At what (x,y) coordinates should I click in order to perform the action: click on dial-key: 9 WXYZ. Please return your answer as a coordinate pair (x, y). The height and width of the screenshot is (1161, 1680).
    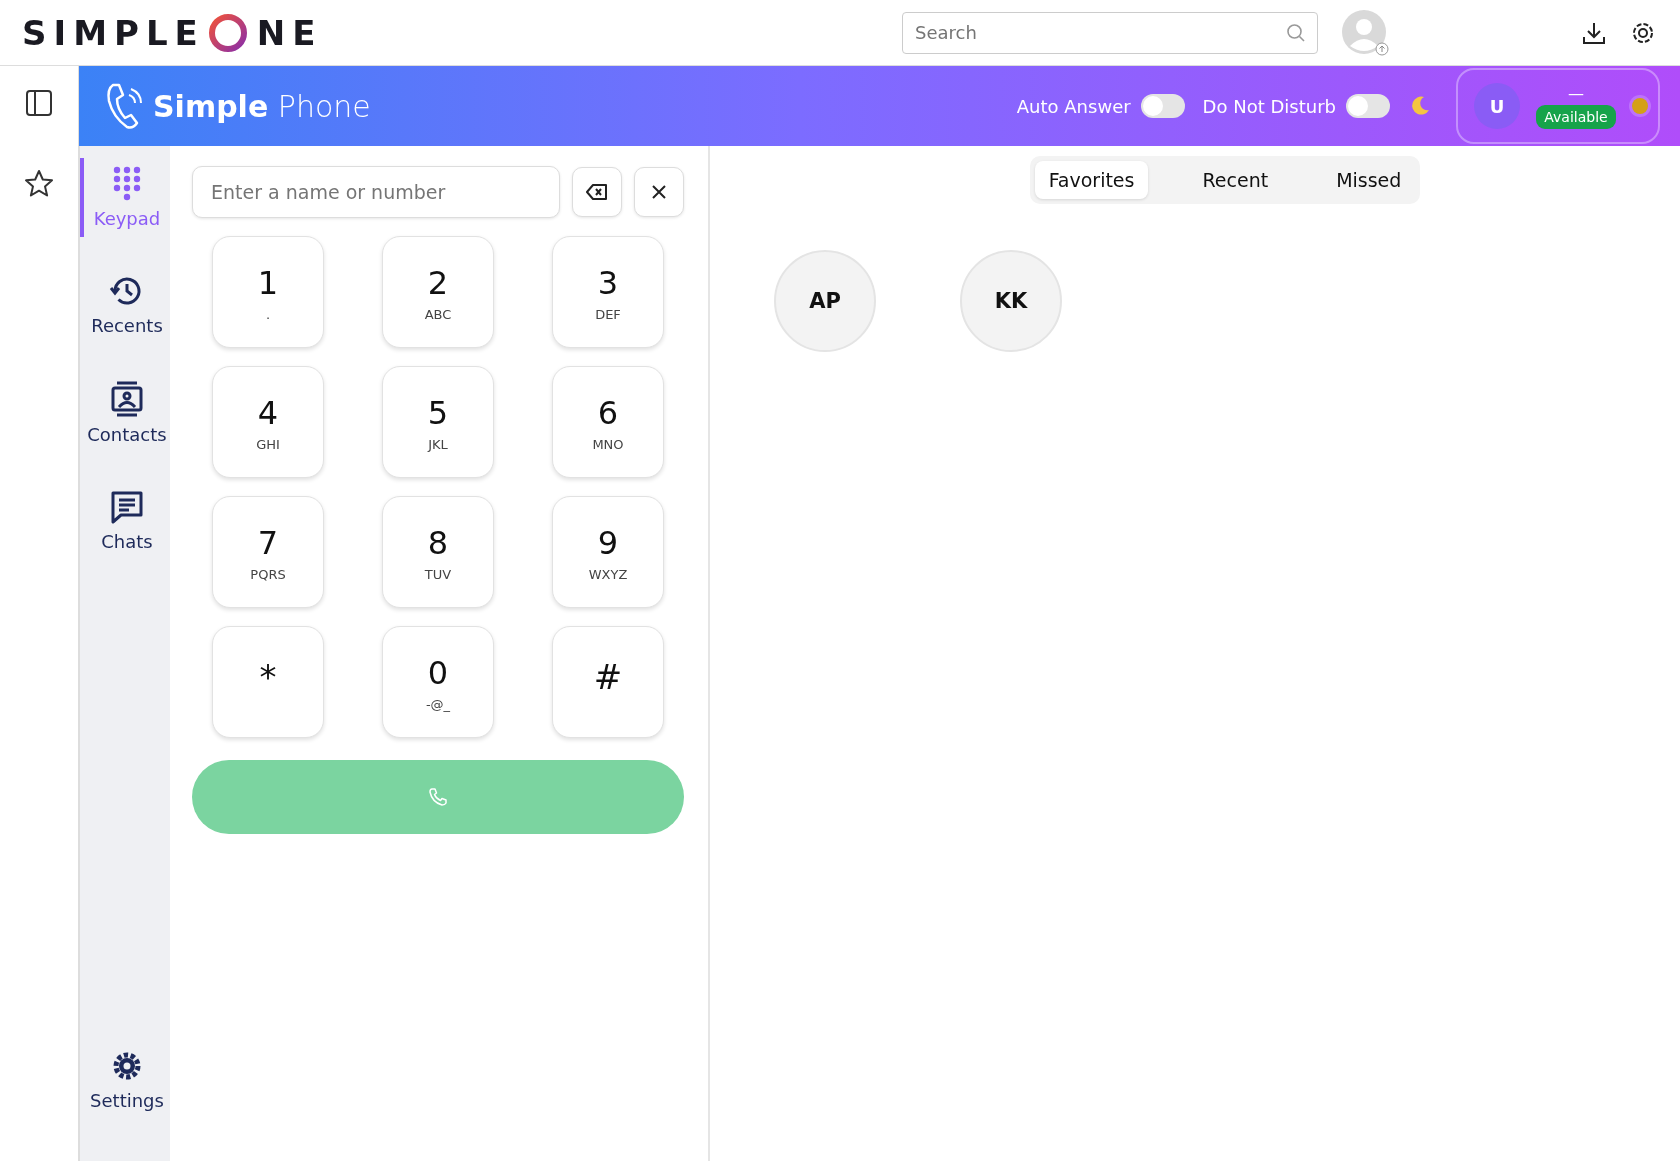
    Looking at the image, I should click on (608, 552).